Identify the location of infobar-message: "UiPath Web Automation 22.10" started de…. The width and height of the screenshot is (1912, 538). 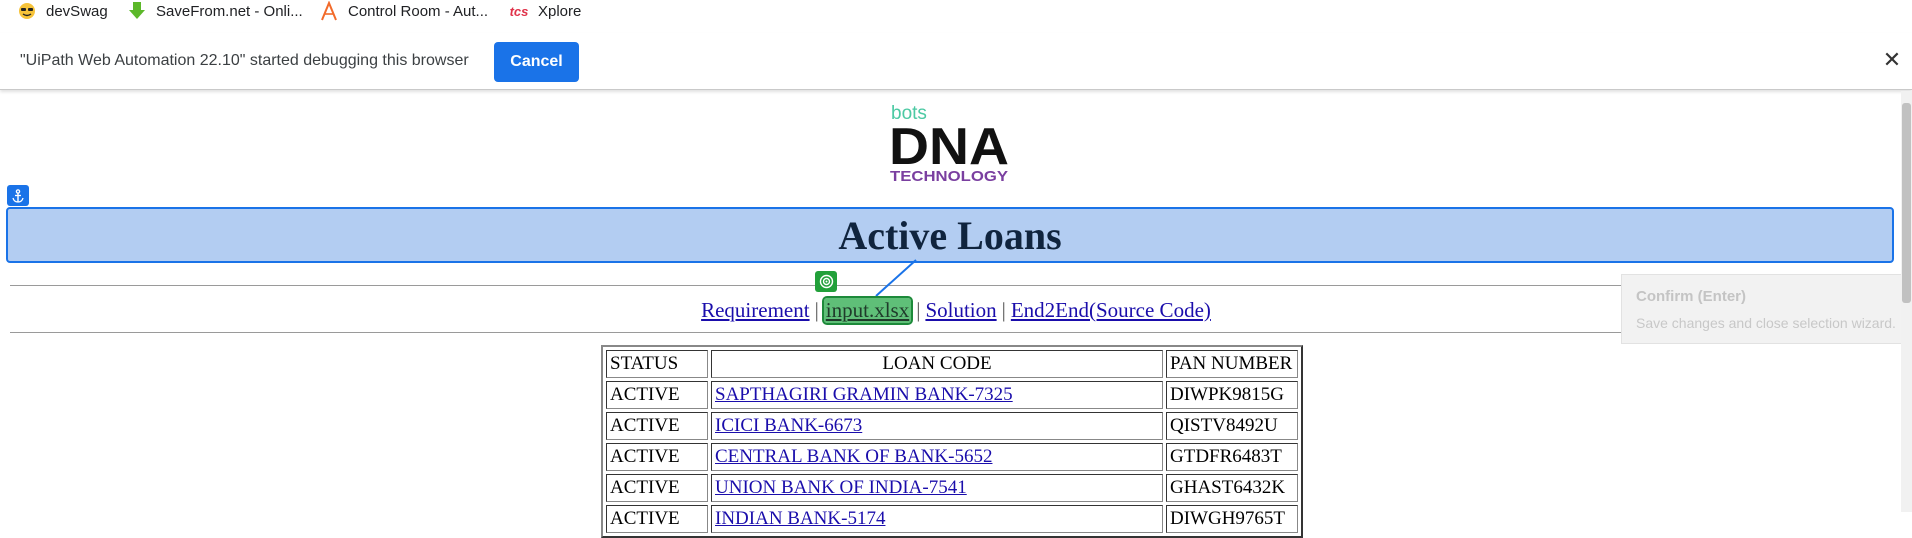
(244, 60).